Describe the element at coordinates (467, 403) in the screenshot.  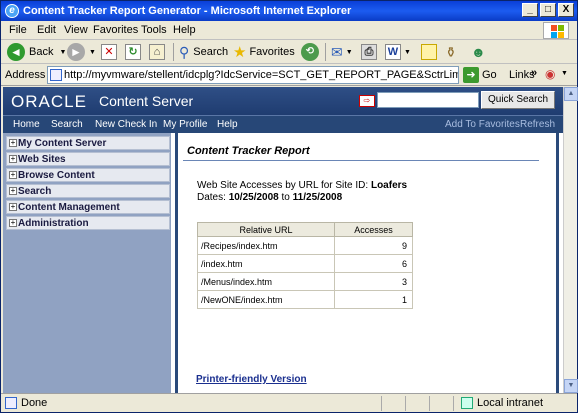
I see `intranet-zone-icon` at that location.